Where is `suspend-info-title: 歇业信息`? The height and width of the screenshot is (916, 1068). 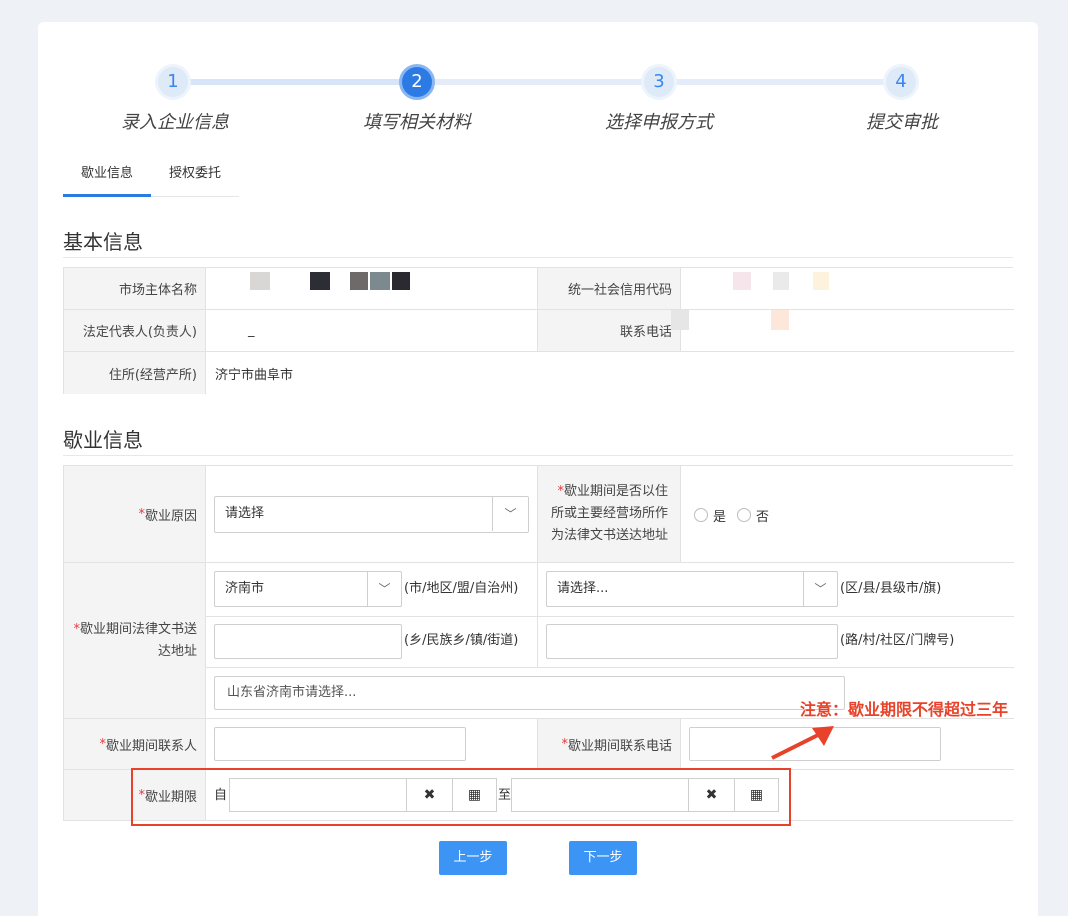
suspend-info-title: 歇业信息 is located at coordinates (103, 441).